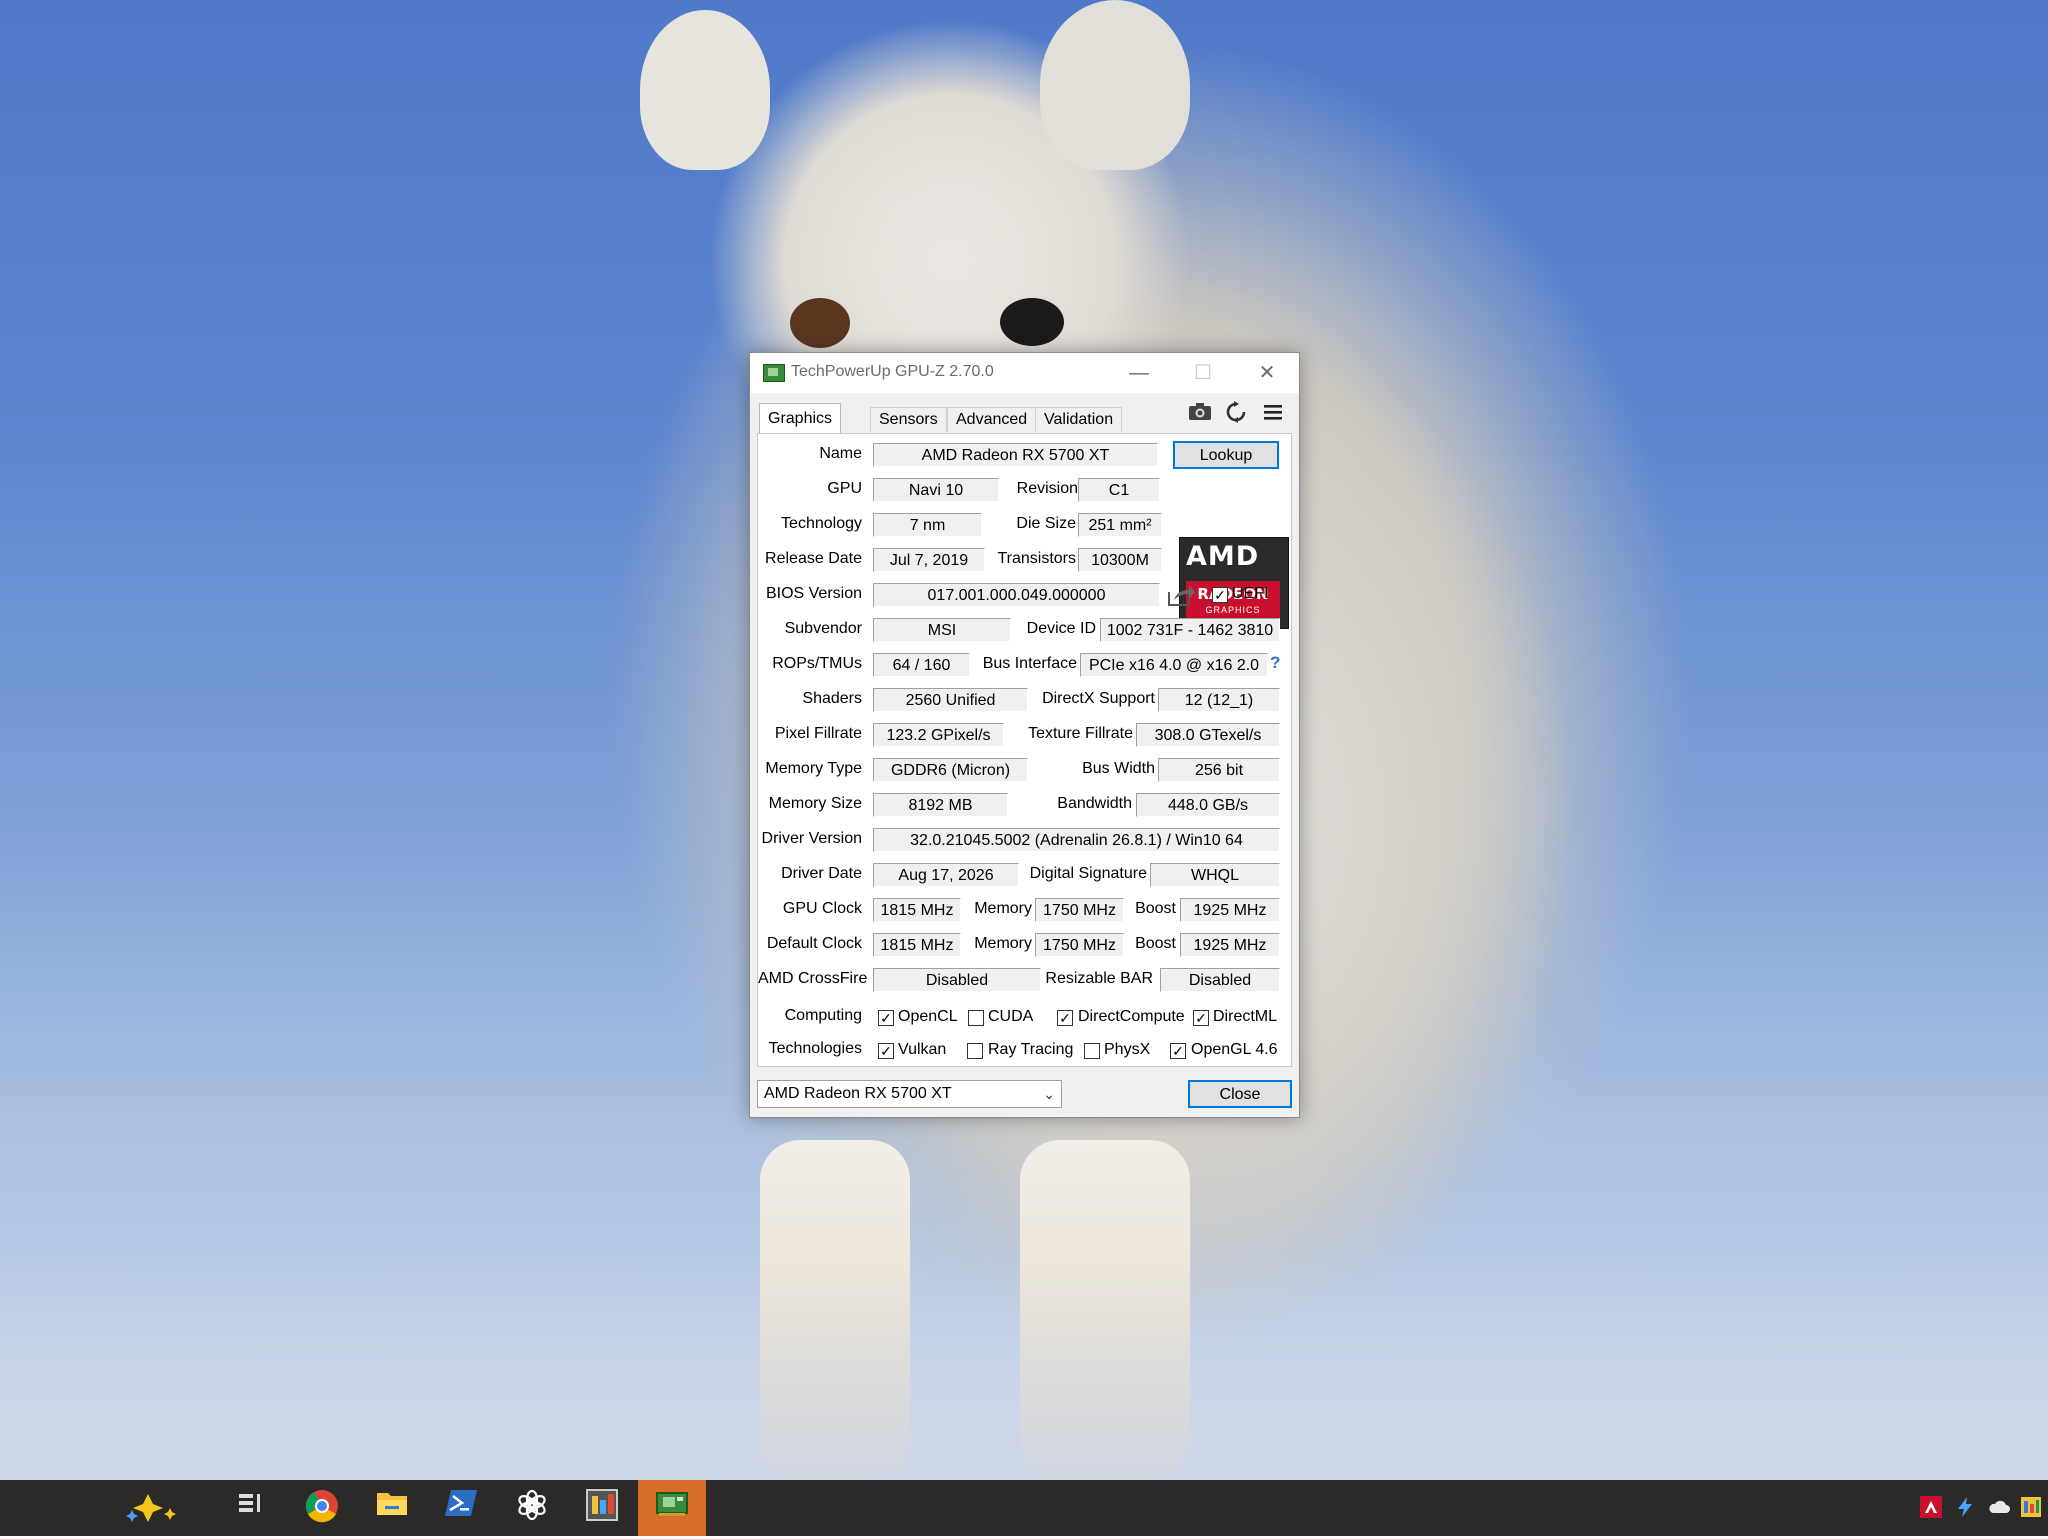 The image size is (2048, 1539). Describe the element at coordinates (1047, 488) in the screenshot. I see `revision-label: Revision` at that location.